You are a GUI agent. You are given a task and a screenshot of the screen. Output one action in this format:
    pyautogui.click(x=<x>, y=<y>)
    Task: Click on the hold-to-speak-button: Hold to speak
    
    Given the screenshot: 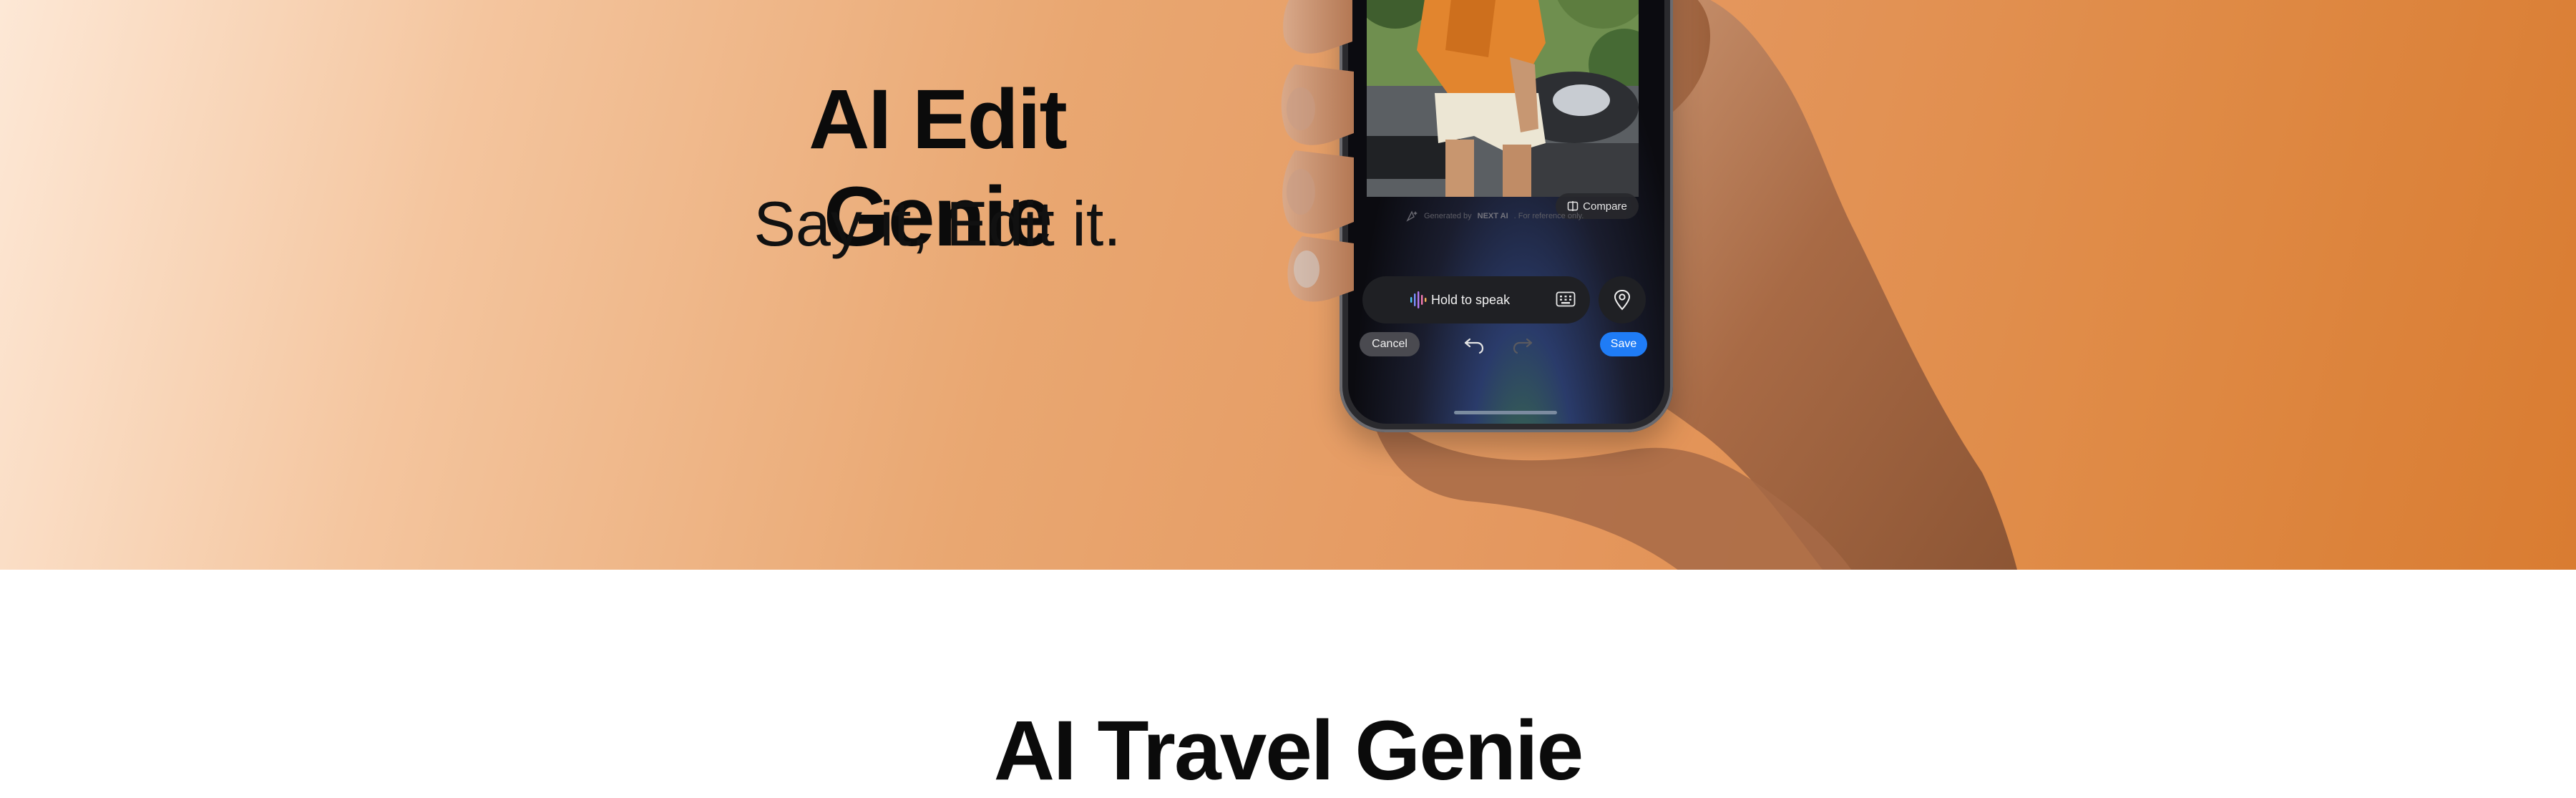 What is the action you would take?
    pyautogui.click(x=1476, y=299)
    